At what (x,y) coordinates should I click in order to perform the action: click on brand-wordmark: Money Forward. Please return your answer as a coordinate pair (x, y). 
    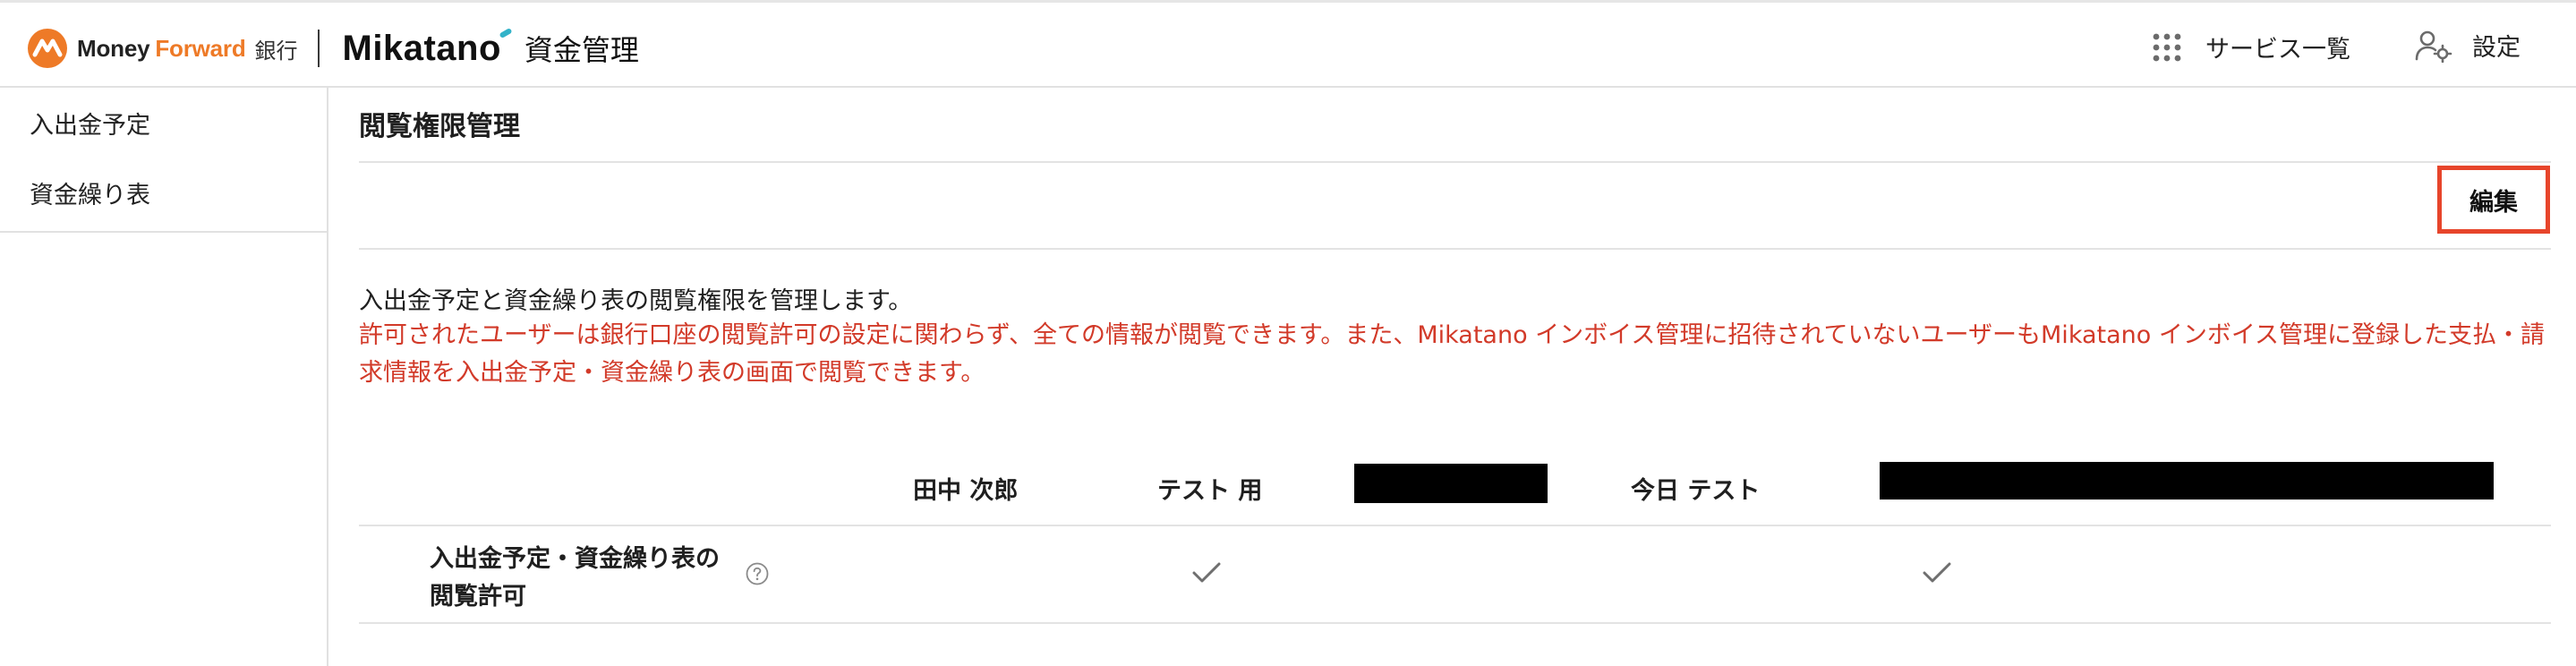
    Looking at the image, I should click on (161, 49).